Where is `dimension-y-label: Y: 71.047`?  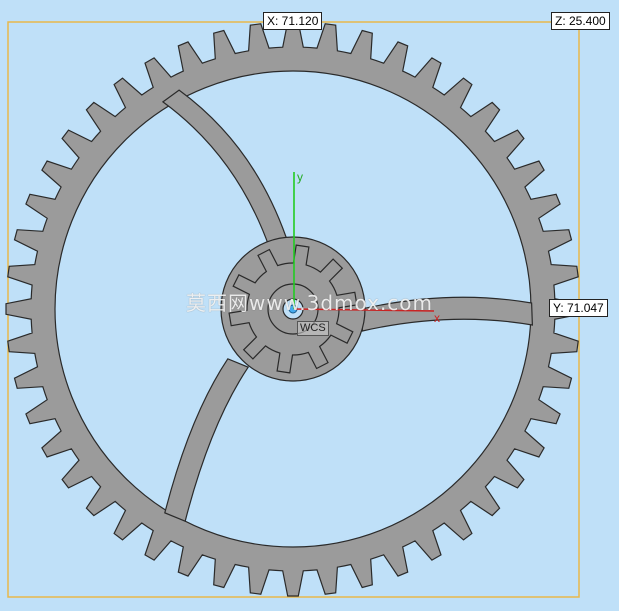
dimension-y-label: Y: 71.047 is located at coordinates (578, 308).